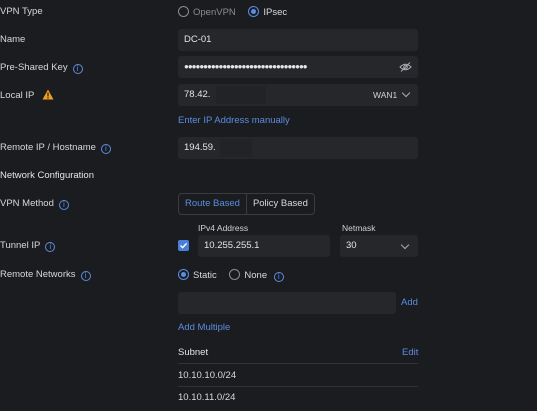 This screenshot has width=537, height=411. Describe the element at coordinates (298, 40) in the screenshot. I see `name-input: DC-01` at that location.